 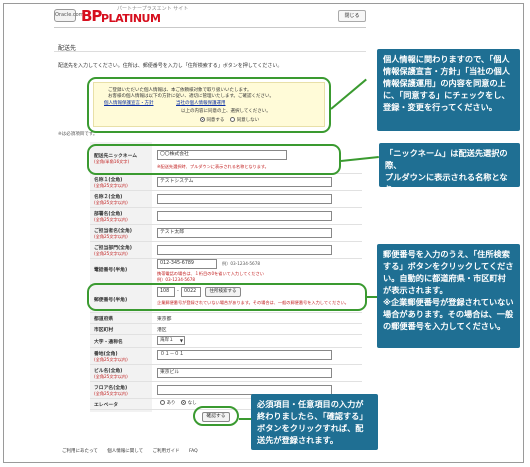 What do you see at coordinates (125, 451) in the screenshot?
I see `footer-link-privacy: 個人情報に関して` at bounding box center [125, 451].